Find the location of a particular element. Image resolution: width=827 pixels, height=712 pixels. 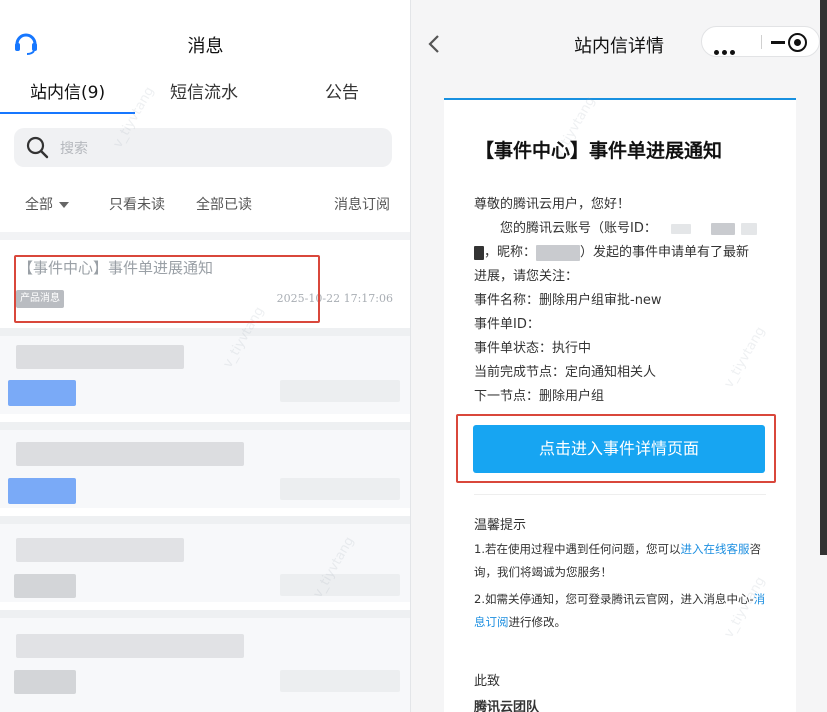

signature-text: 腾讯云团队 is located at coordinates (507, 706).